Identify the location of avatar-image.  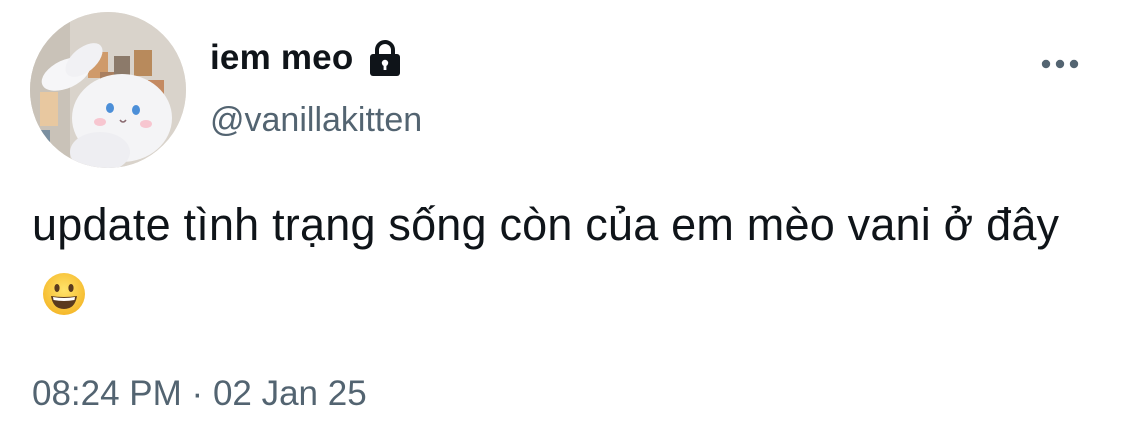
(108, 90).